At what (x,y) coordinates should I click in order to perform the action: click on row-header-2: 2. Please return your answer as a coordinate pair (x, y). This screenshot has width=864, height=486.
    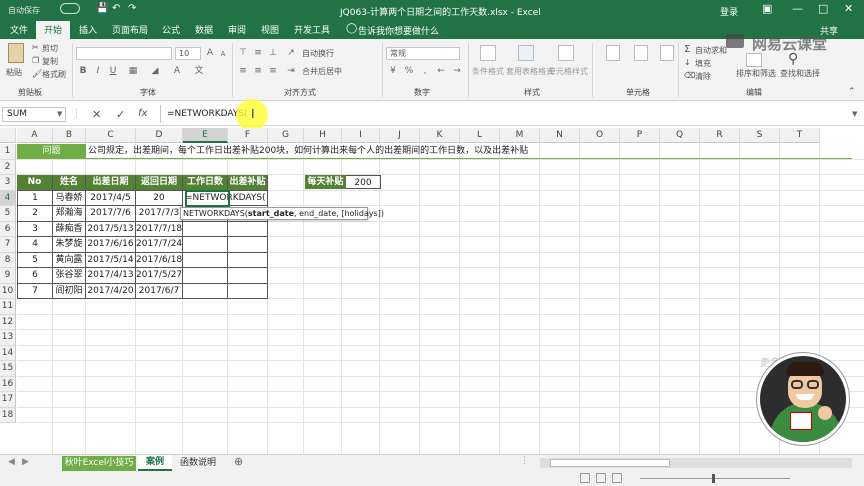
    Looking at the image, I should click on (8, 167).